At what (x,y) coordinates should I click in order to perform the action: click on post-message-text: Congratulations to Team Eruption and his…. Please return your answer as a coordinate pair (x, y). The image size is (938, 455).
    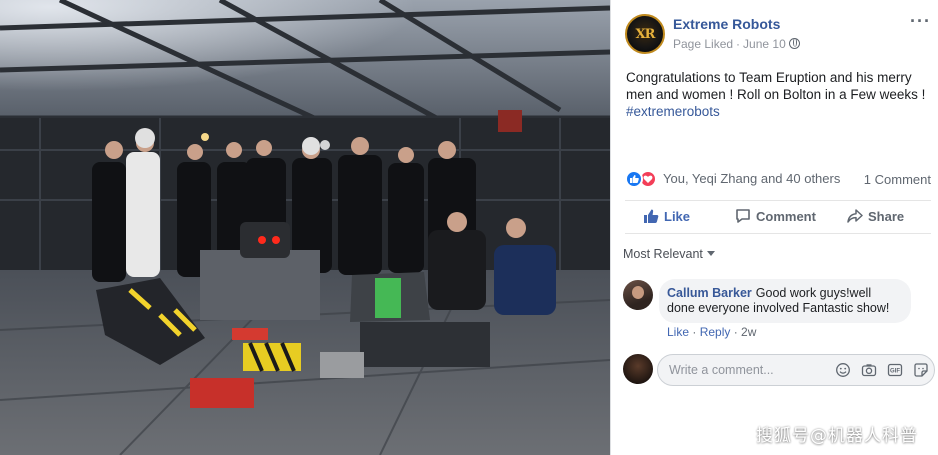
    Looking at the image, I should click on (776, 86).